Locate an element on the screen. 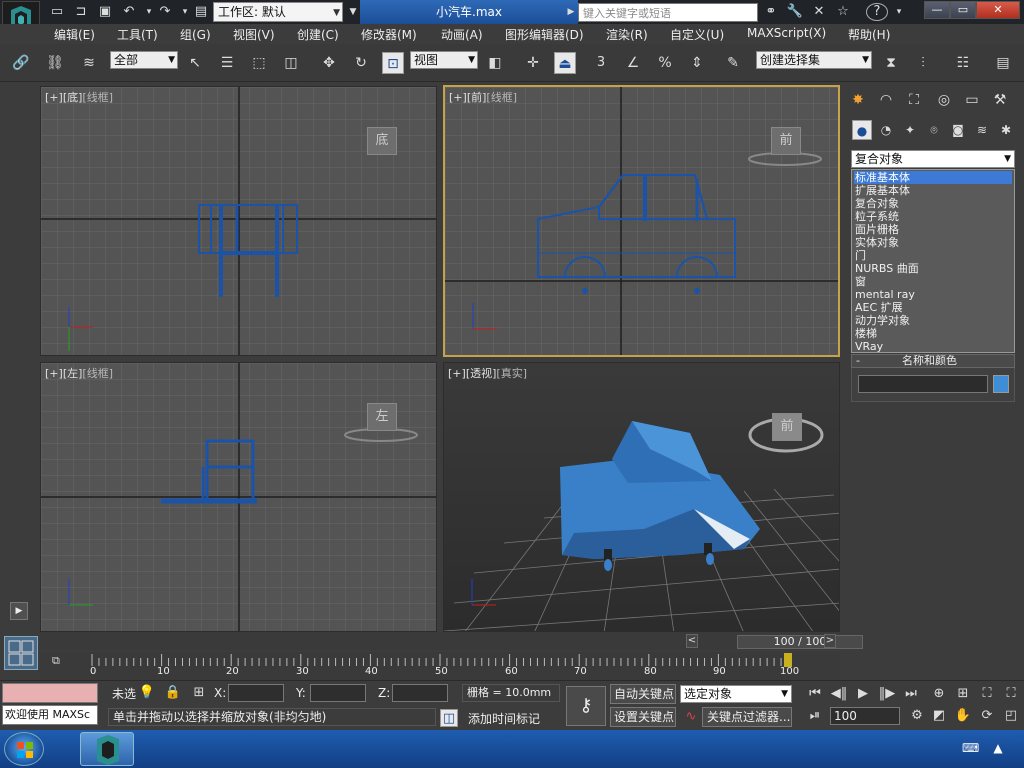 This screenshot has width=1024, height=768. menu-help: 帮助(H) is located at coordinates (869, 34).